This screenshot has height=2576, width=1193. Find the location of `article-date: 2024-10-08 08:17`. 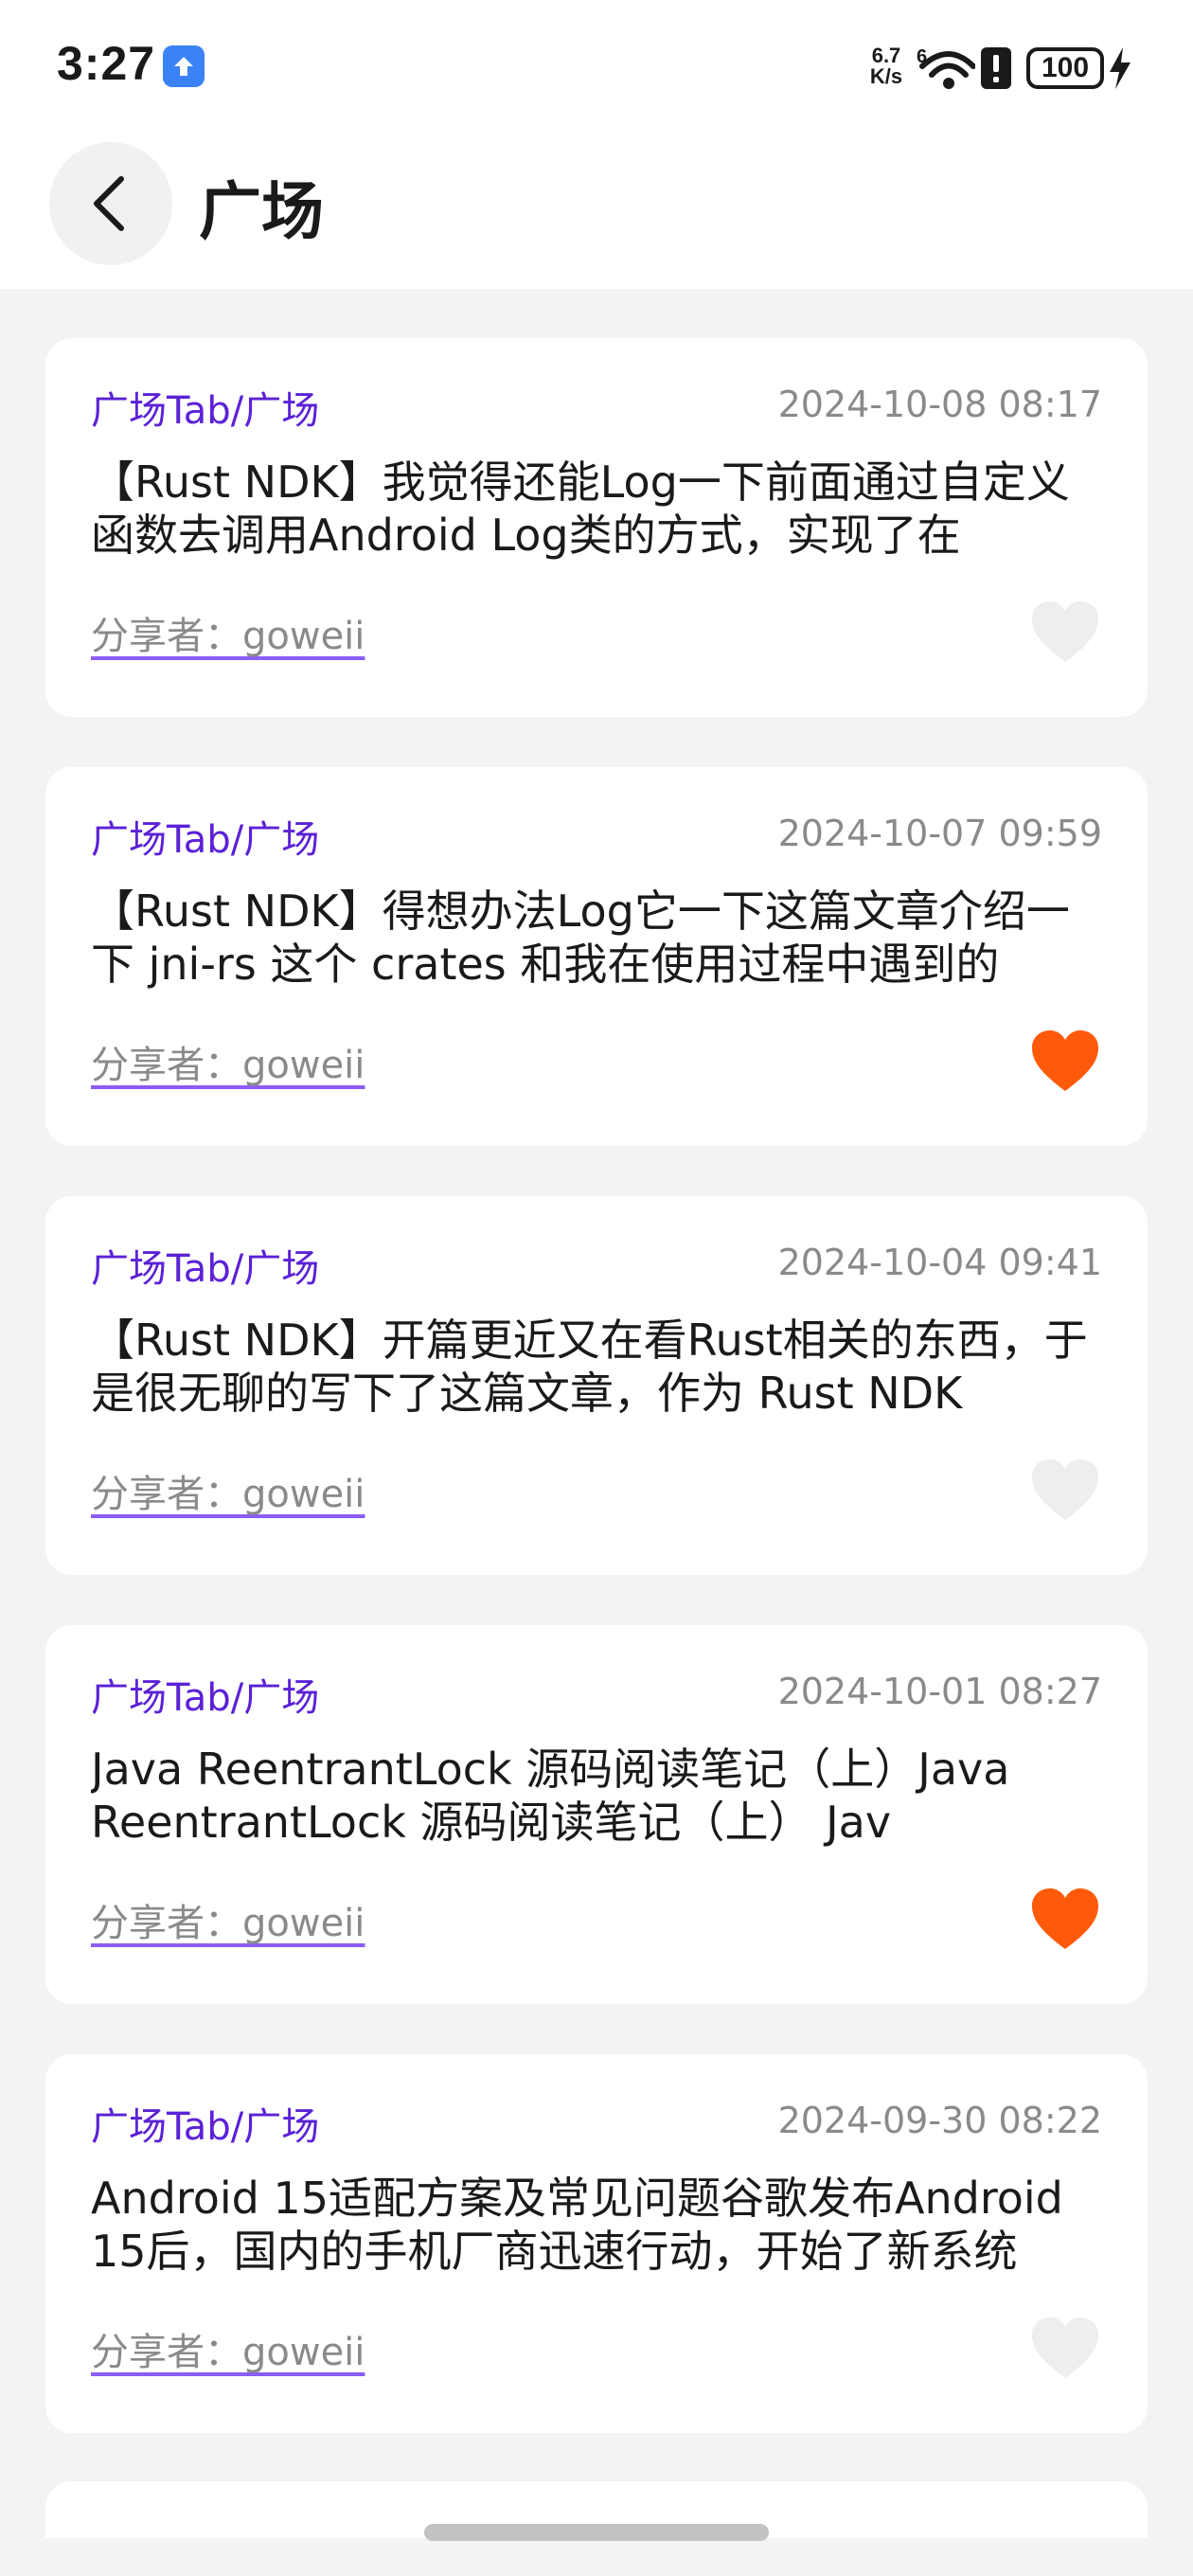

article-date: 2024-10-08 08:17 is located at coordinates (939, 404).